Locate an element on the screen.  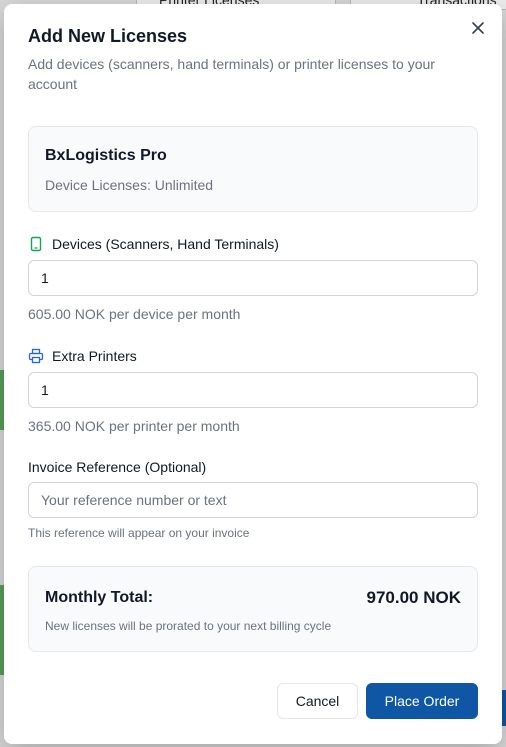
invoice-reference-label-text: Invoice Reference (Optional) is located at coordinates (117, 467).